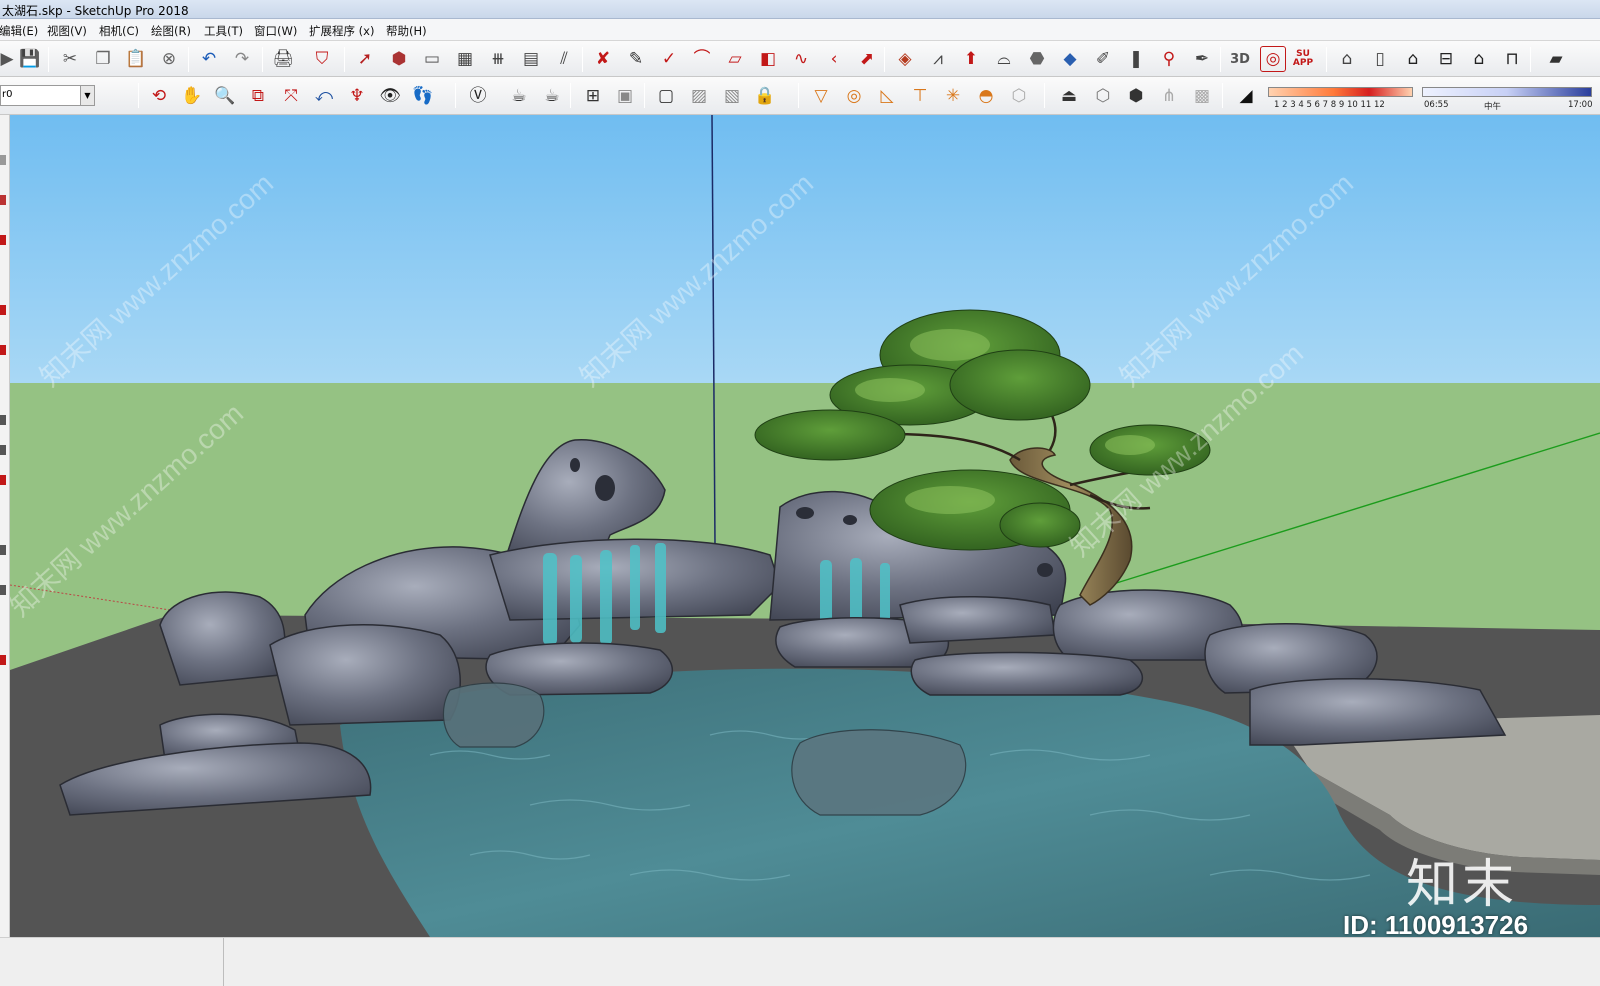  Describe the element at coordinates (1202, 59) in the screenshot. I see `pen-icon: ✒` at that location.